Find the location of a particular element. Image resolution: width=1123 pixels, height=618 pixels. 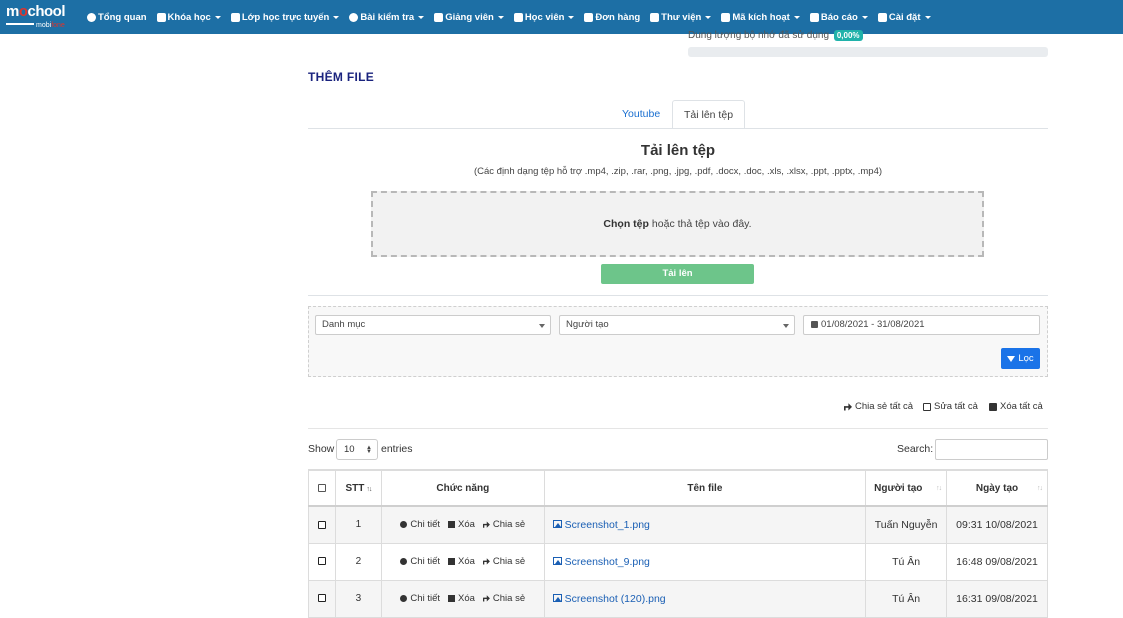

cart-icon is located at coordinates (589, 17).